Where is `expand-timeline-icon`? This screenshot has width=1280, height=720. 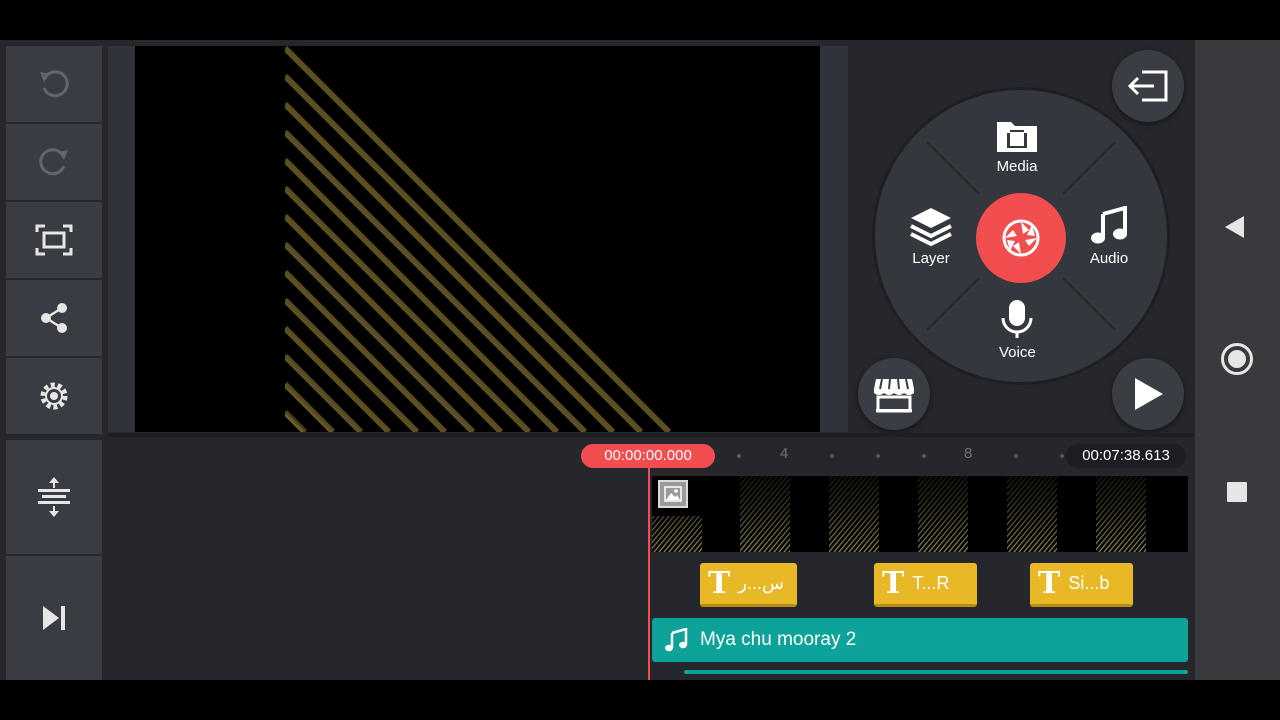 expand-timeline-icon is located at coordinates (54, 497).